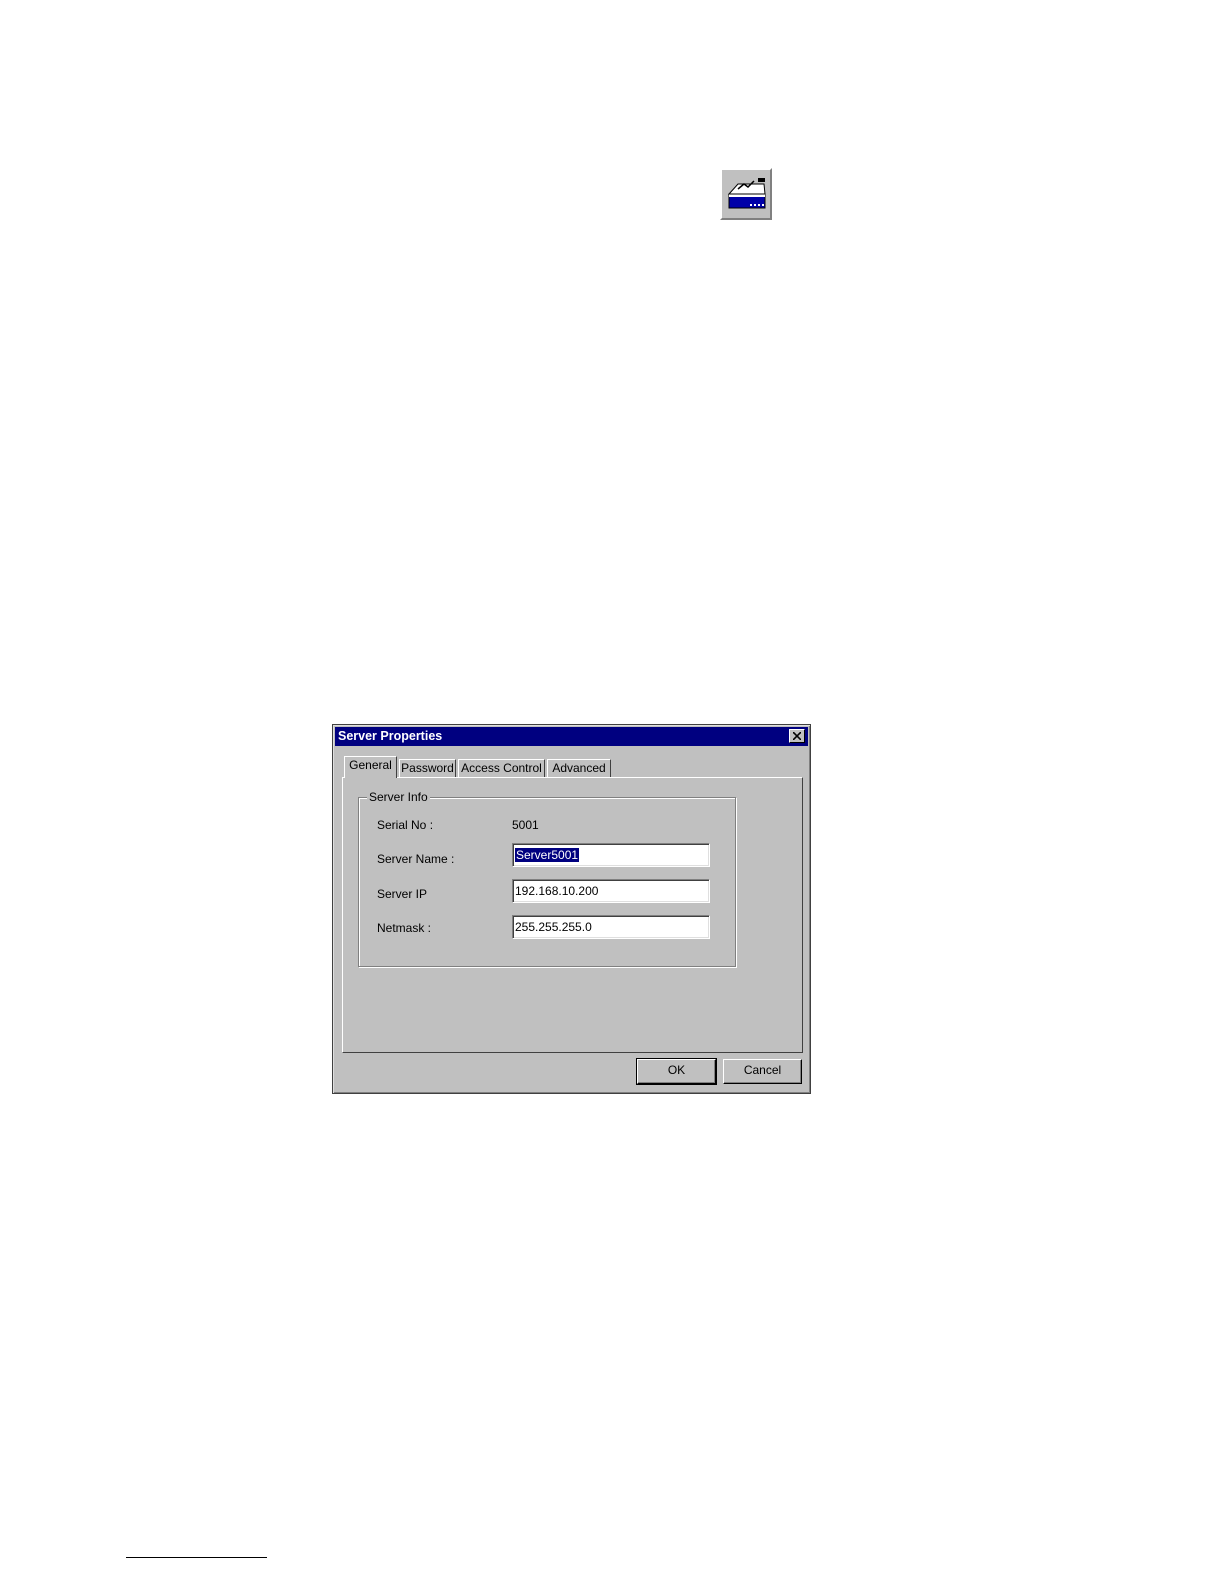 The height and width of the screenshot is (1584, 1224). What do you see at coordinates (553, 927) in the screenshot?
I see `netmask-value: 255.255.255.0` at bounding box center [553, 927].